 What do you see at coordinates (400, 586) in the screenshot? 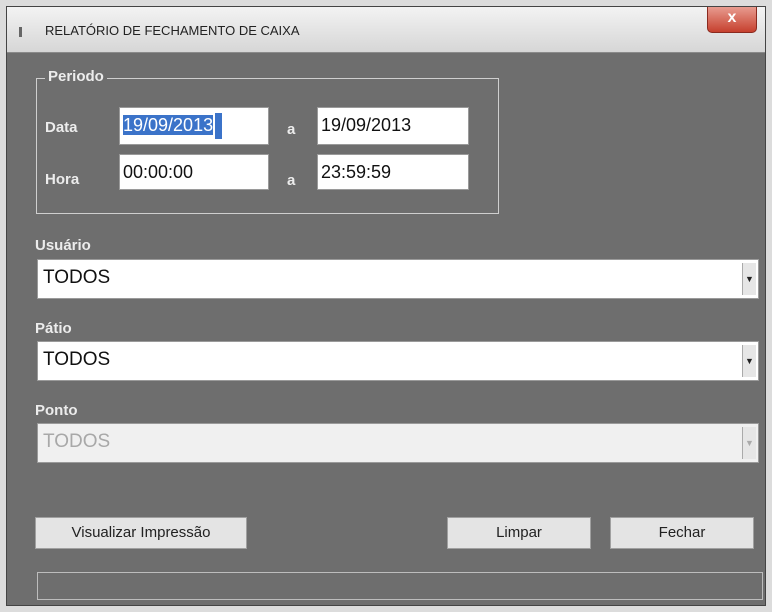
I see `status-bar` at bounding box center [400, 586].